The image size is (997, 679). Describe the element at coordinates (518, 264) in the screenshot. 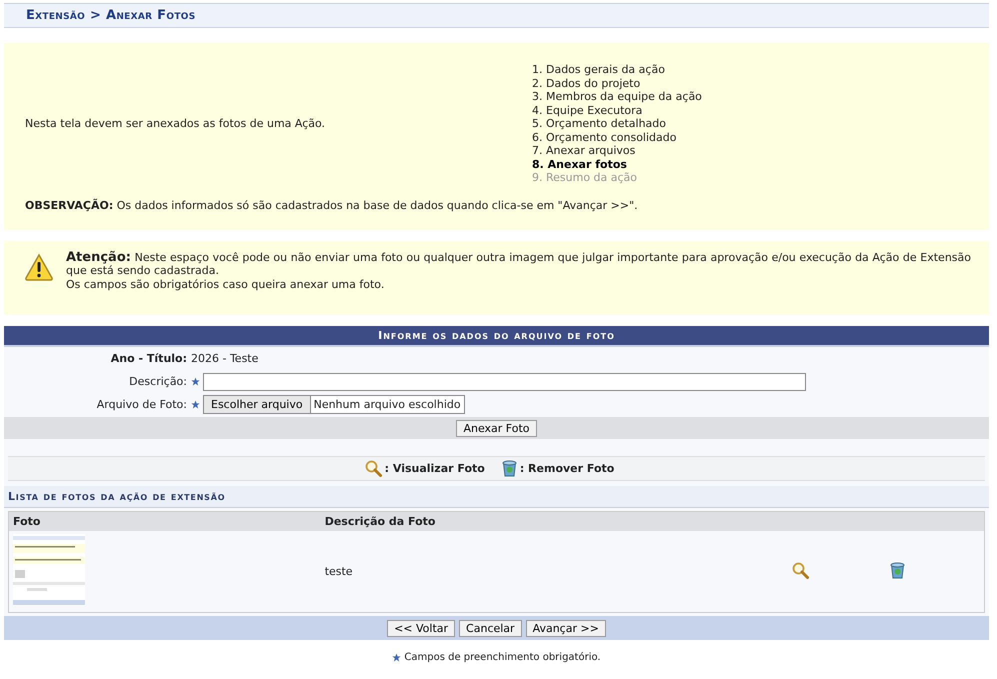

I see `warning-text: Atenção: Neste espaço você pode ou não enviar uma foto ou qualquer outra imagem que julgar importante para aprovação e/ou execução da Ação de Extensão que está sendo cadastrada.` at that location.